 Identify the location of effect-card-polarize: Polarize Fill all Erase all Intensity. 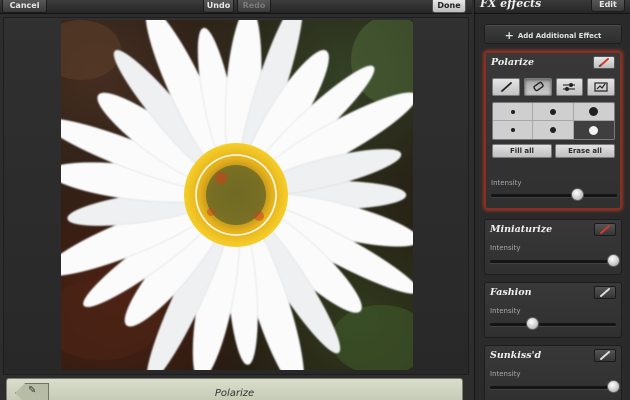
(553, 130).